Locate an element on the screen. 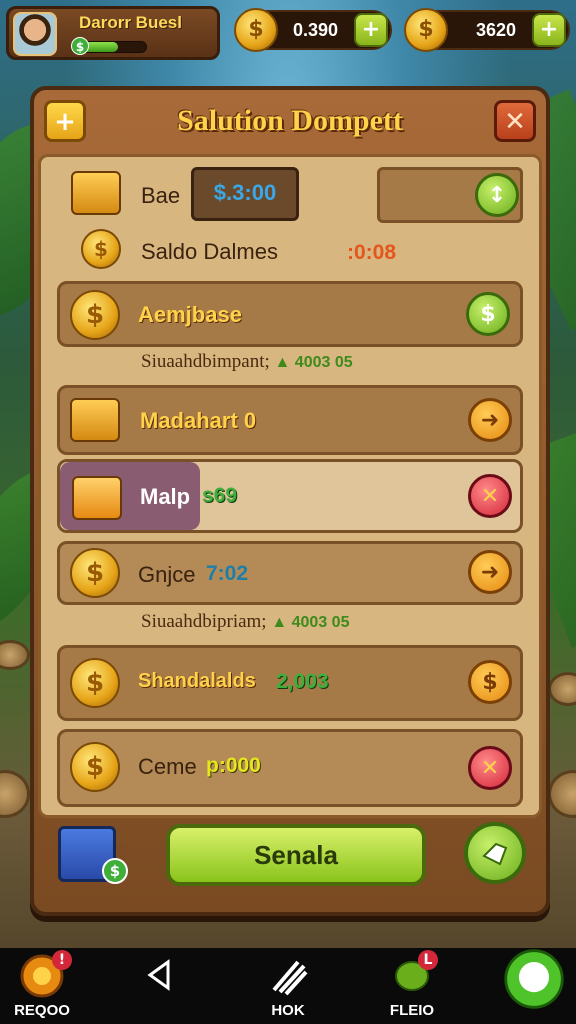  tools-icon is located at coordinates (290, 978).